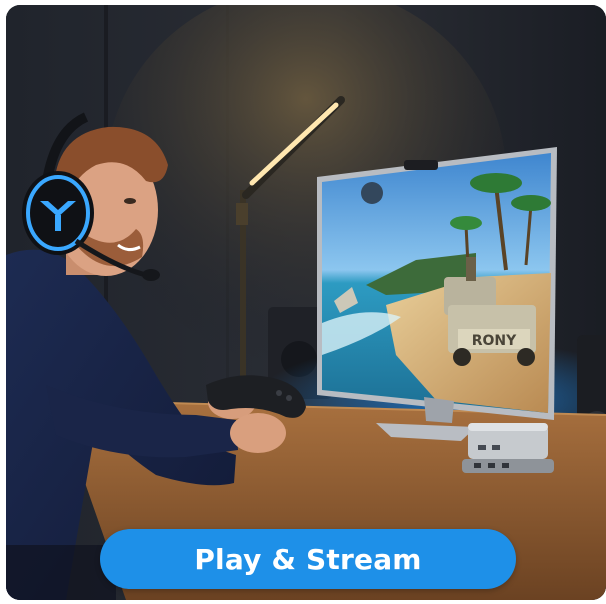 The image size is (606, 604). I want to click on mini-pc-dock, so click(508, 448).